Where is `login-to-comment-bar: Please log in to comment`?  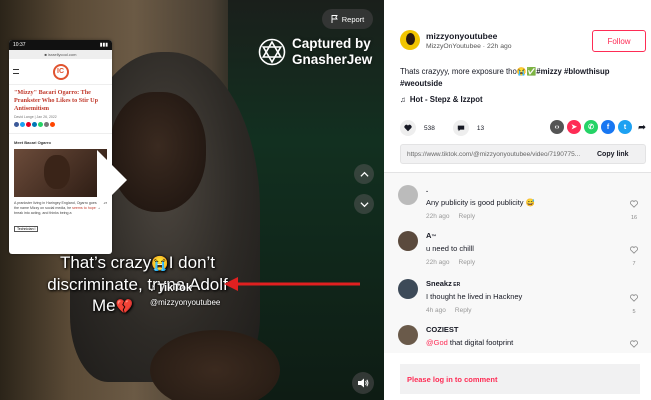
login-to-comment-bar: Please log in to comment is located at coordinates (520, 379).